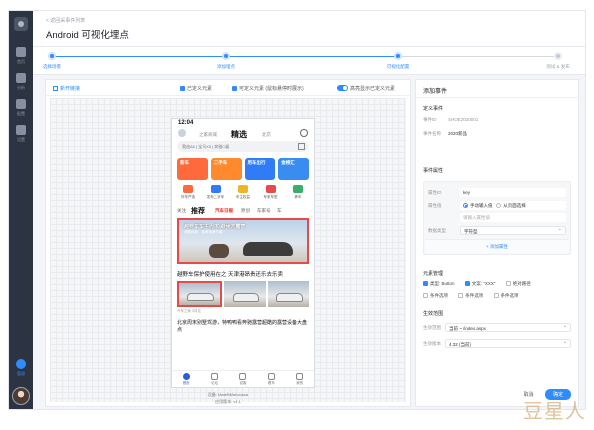 The height and width of the screenshot is (430, 594). Describe the element at coordinates (373, 89) in the screenshot. I see `toggle-label: 高亮显示已定义元素` at that location.